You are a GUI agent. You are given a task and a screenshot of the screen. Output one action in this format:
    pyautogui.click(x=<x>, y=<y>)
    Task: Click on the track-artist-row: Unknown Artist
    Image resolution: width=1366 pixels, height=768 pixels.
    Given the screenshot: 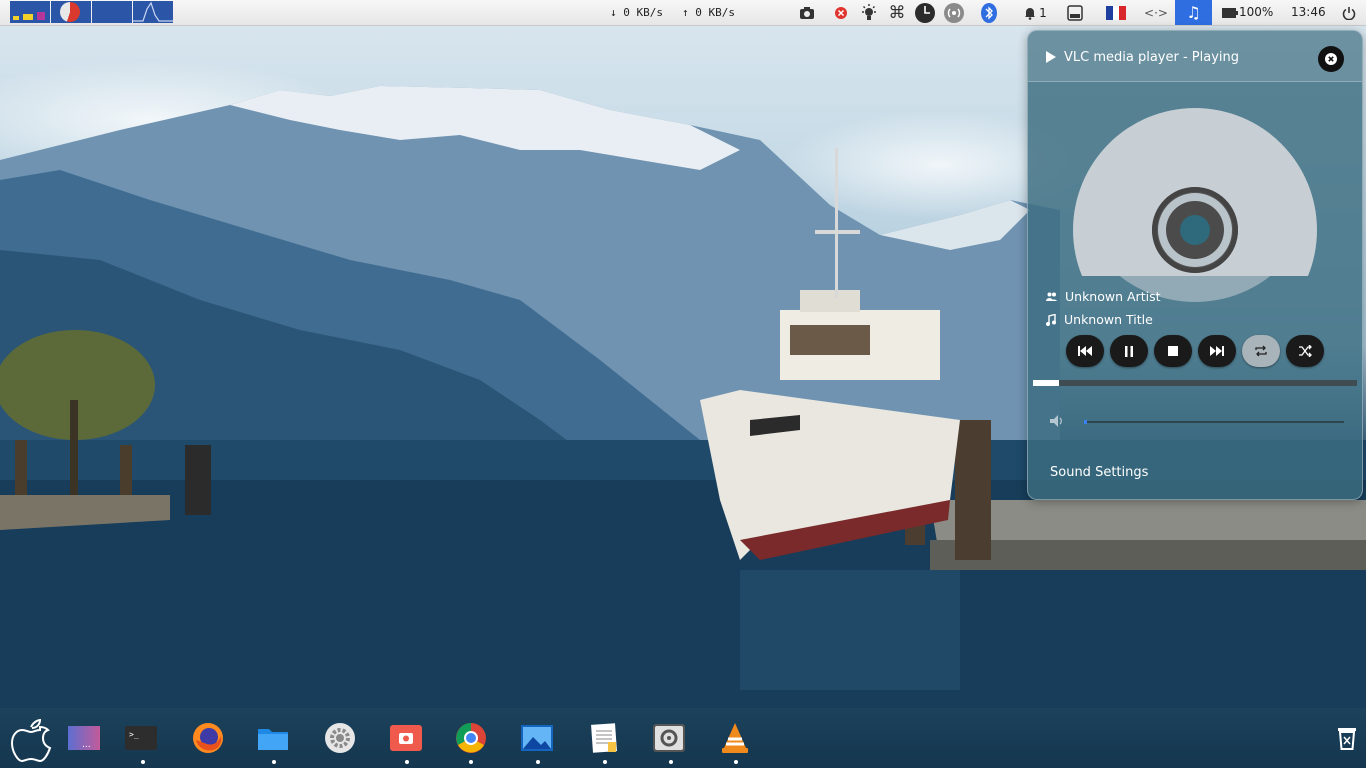 What is the action you would take?
    pyautogui.click(x=1103, y=296)
    